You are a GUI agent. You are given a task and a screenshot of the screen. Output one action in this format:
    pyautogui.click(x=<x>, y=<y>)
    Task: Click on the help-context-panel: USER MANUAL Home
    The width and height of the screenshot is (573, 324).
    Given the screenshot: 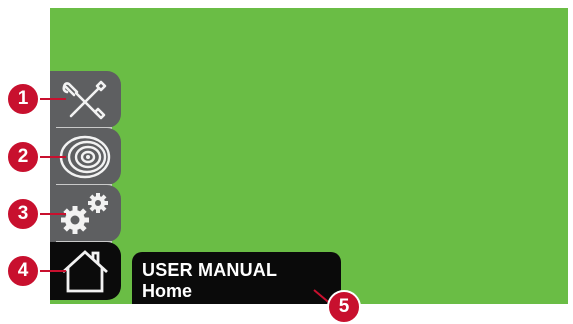 What is the action you would take?
    pyautogui.click(x=236, y=278)
    